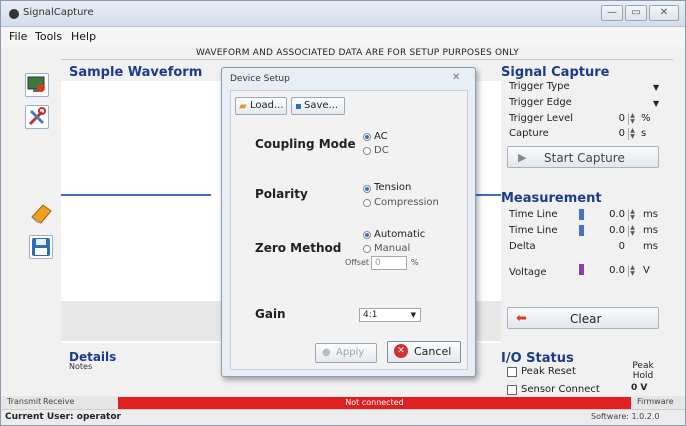 This screenshot has width=686, height=426. What do you see at coordinates (581, 269) in the screenshot?
I see `voltage-cursor` at bounding box center [581, 269].